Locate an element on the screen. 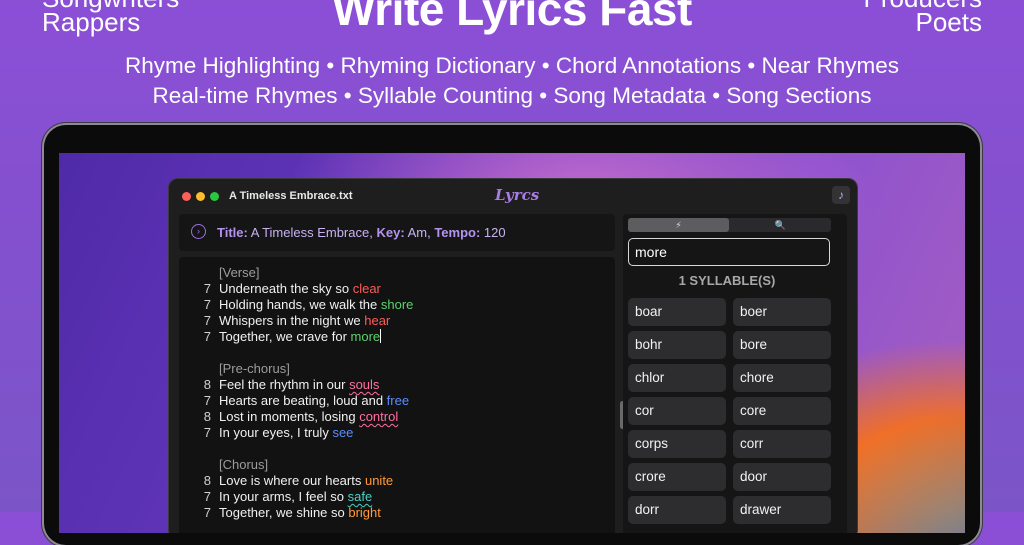 Image resolution: width=1024 pixels, height=545 pixels. section-header-chorus: [Chorus] is located at coordinates (244, 464).